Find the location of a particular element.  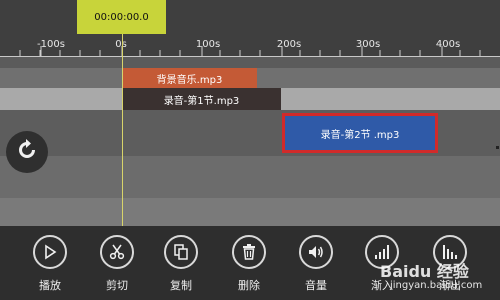

watermark: Baidu 经验 jingyan.baidu.com is located at coordinates (438, 276).